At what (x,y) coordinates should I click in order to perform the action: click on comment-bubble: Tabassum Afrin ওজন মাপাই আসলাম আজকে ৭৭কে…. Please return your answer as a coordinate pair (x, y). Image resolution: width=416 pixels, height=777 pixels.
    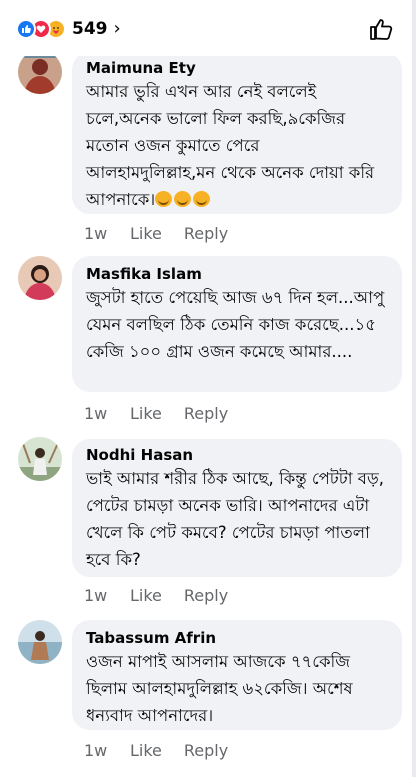
    Looking at the image, I should click on (237, 675).